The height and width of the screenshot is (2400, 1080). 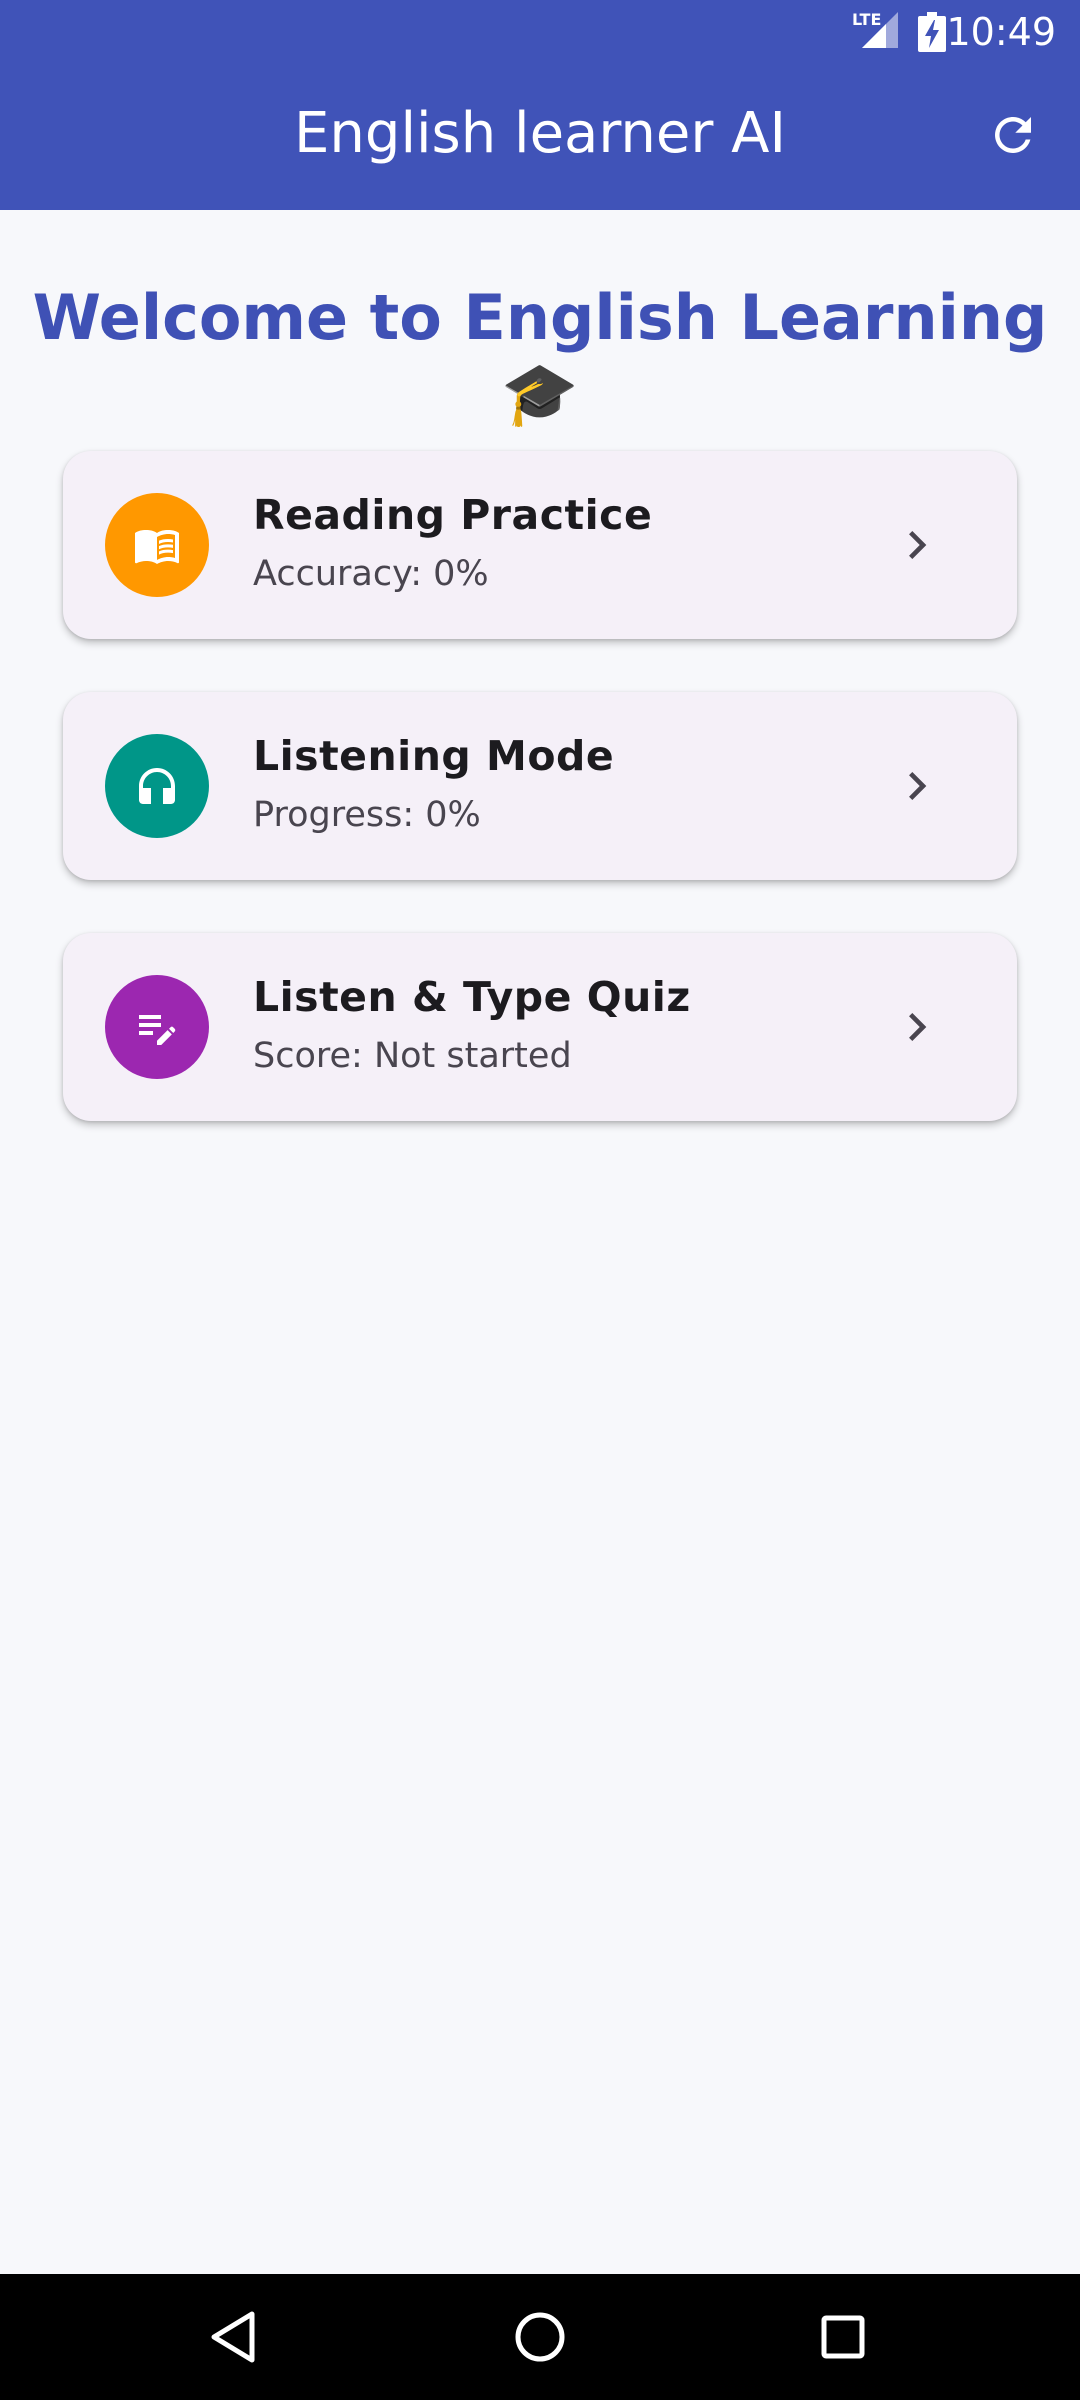 What do you see at coordinates (412, 1056) in the screenshot?
I see `card-subtitle: Score: Not started` at bounding box center [412, 1056].